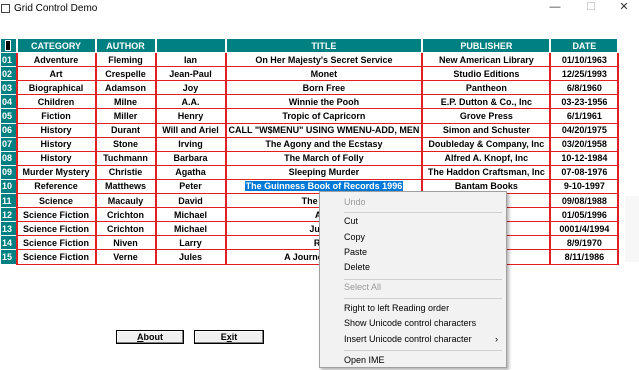  Describe the element at coordinates (584, 158) in the screenshot. I see `cell-date: 10-12-1984` at that location.